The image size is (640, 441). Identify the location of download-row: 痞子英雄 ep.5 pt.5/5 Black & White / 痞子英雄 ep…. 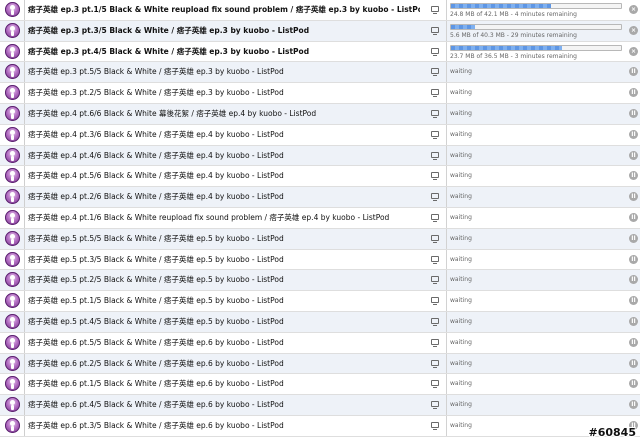
(320, 239).